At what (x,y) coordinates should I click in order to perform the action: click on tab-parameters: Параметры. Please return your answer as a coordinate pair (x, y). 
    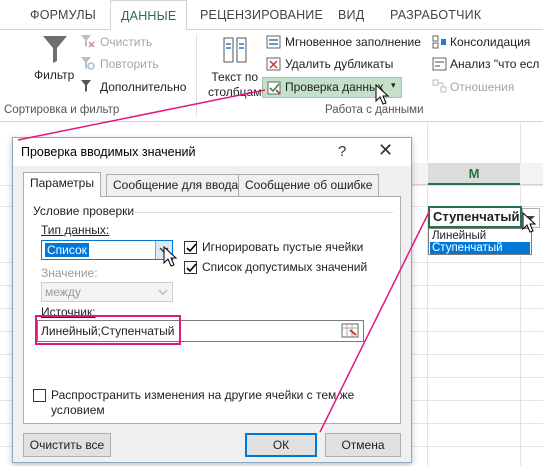
    Looking at the image, I should click on (62, 184).